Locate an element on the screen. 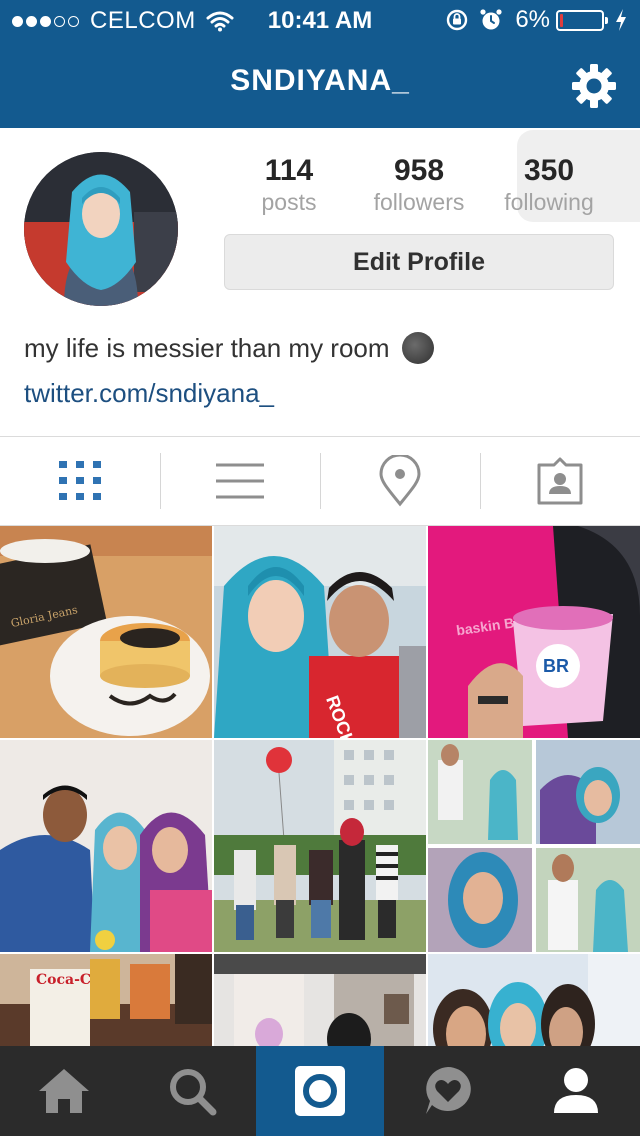 The height and width of the screenshot is (1136, 640). search-icon is located at coordinates (193, 1092).